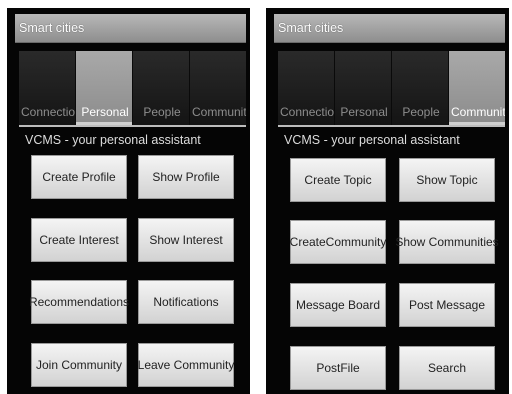  I want to click on notifications-button: Notifications, so click(186, 302).